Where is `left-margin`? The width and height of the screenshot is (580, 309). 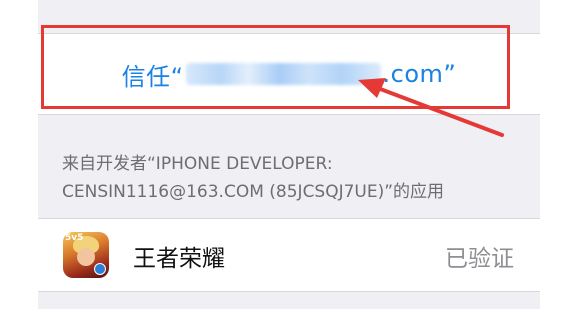
left-margin is located at coordinates (19, 154).